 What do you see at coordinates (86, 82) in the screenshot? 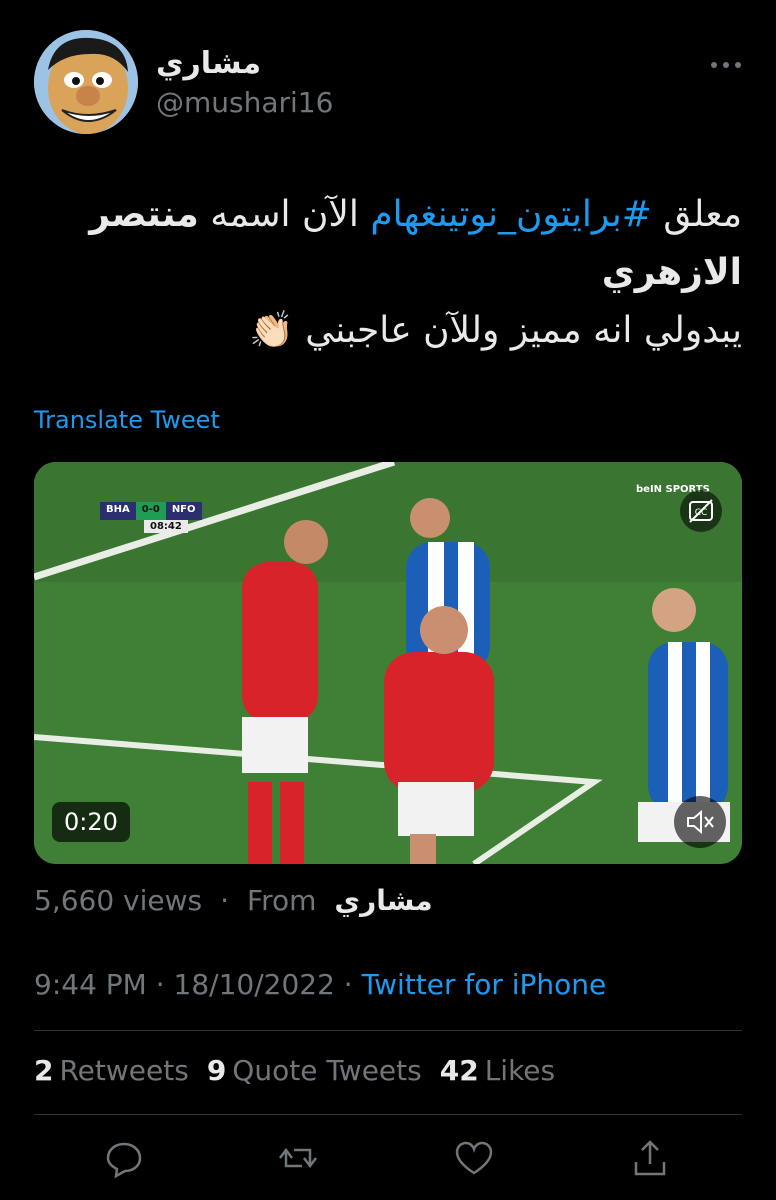
I see `avatar` at bounding box center [86, 82].